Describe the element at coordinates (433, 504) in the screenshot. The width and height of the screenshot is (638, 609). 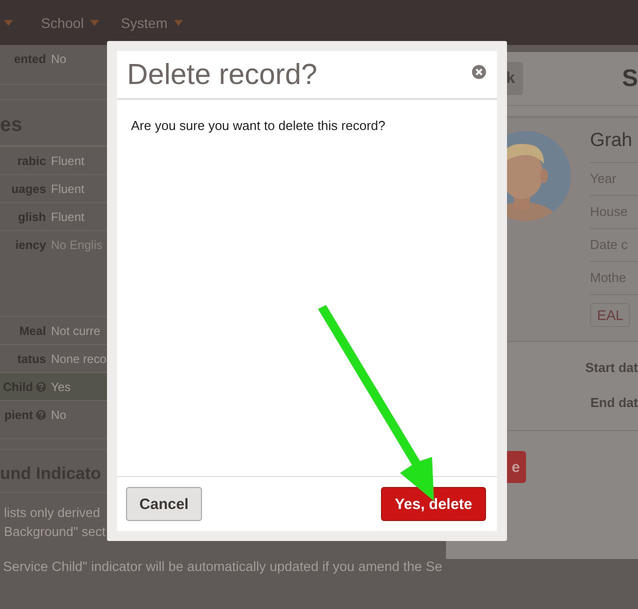
I see `delete-button: Yes, delete` at that location.